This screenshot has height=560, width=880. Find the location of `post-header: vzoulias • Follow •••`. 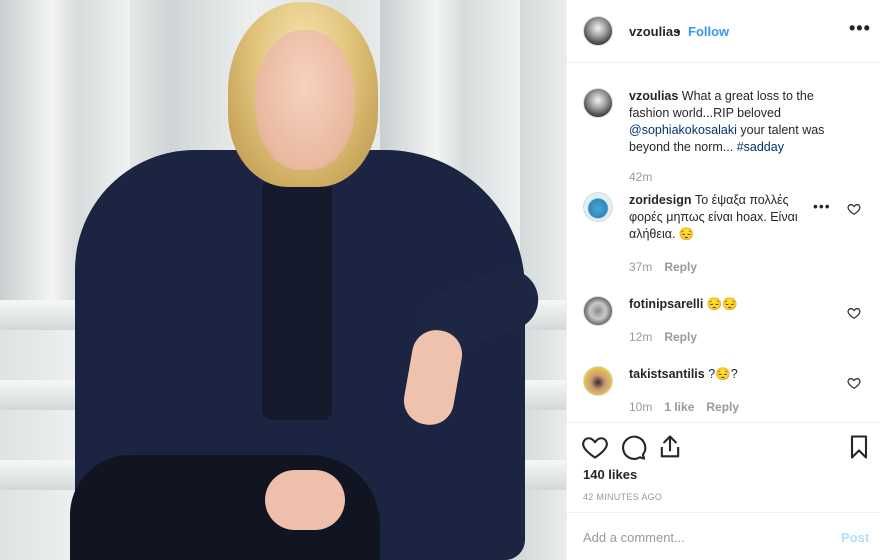

post-header: vzoulias • Follow ••• is located at coordinates (723, 31).